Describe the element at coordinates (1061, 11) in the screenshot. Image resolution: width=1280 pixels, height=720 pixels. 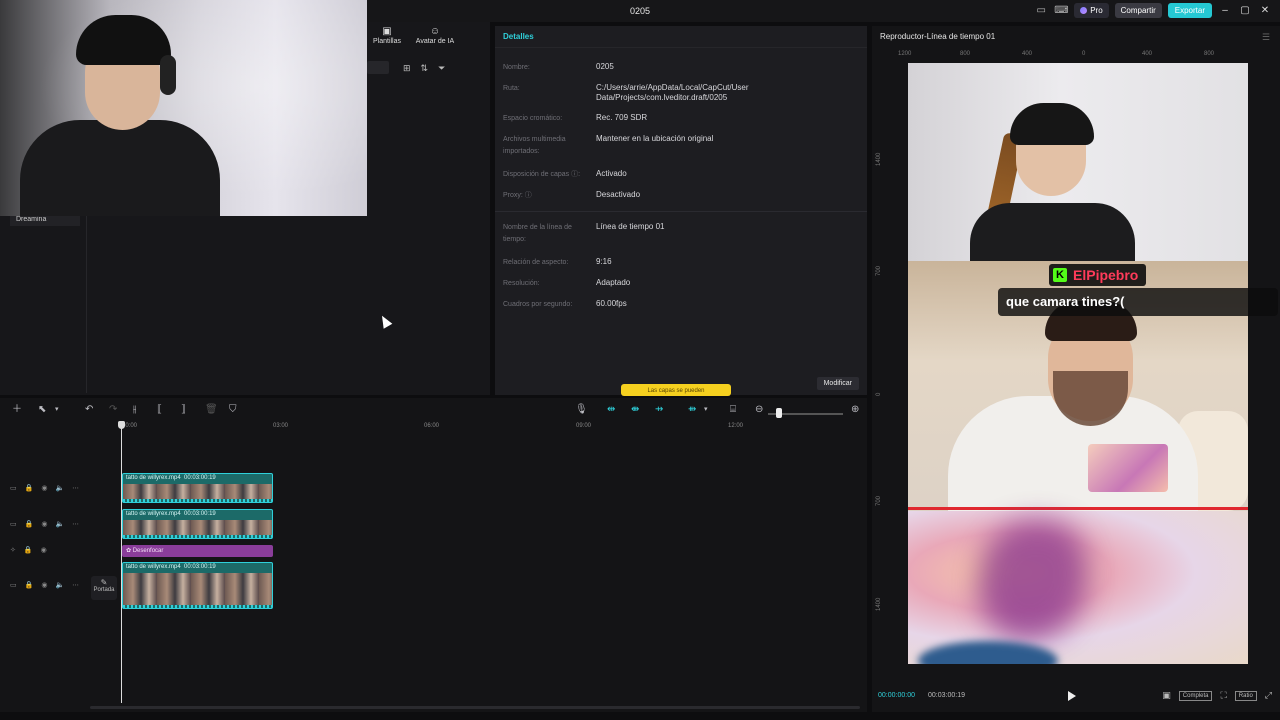
I see `keyboard-icon: ⌨` at that location.